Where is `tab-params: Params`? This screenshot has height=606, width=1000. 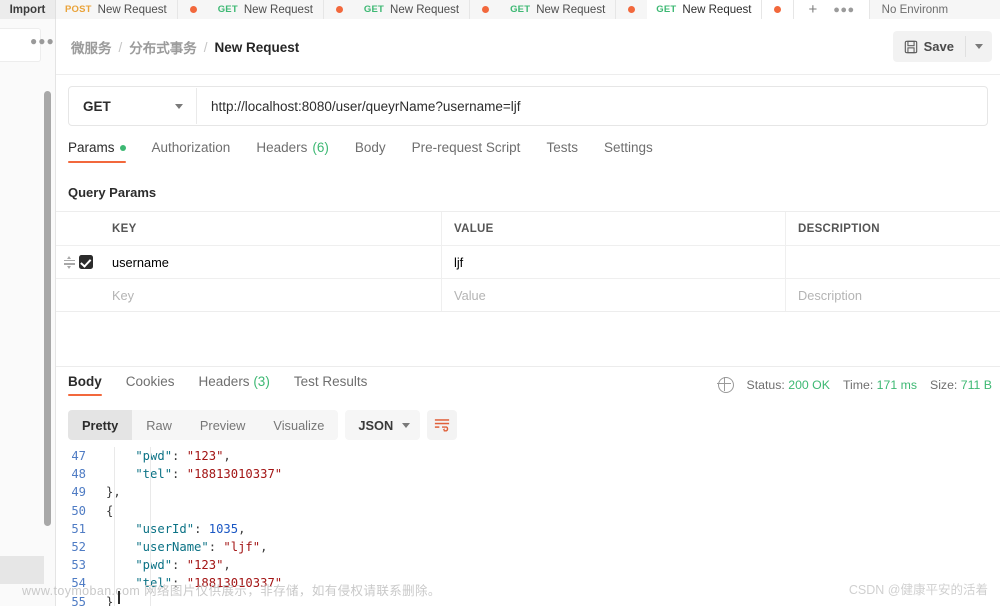 tab-params: Params is located at coordinates (97, 149).